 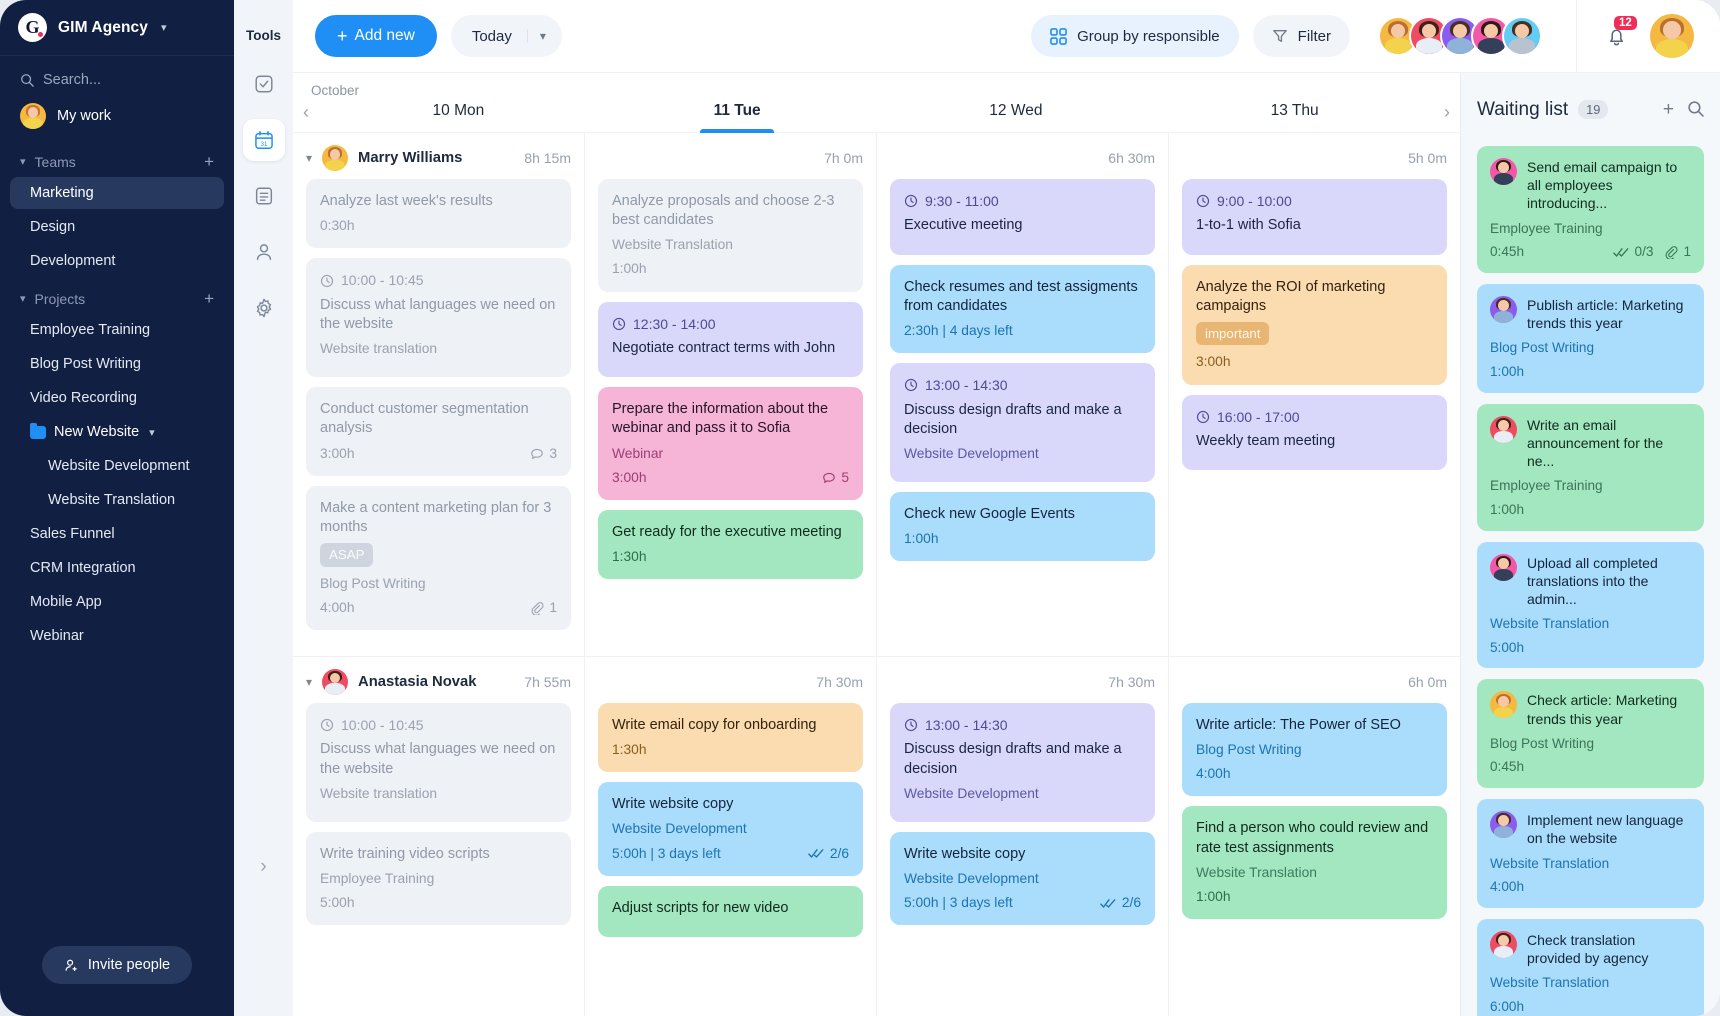 What do you see at coordinates (117, 500) in the screenshot?
I see `sidebar-item-website-translation: Website Translation` at bounding box center [117, 500].